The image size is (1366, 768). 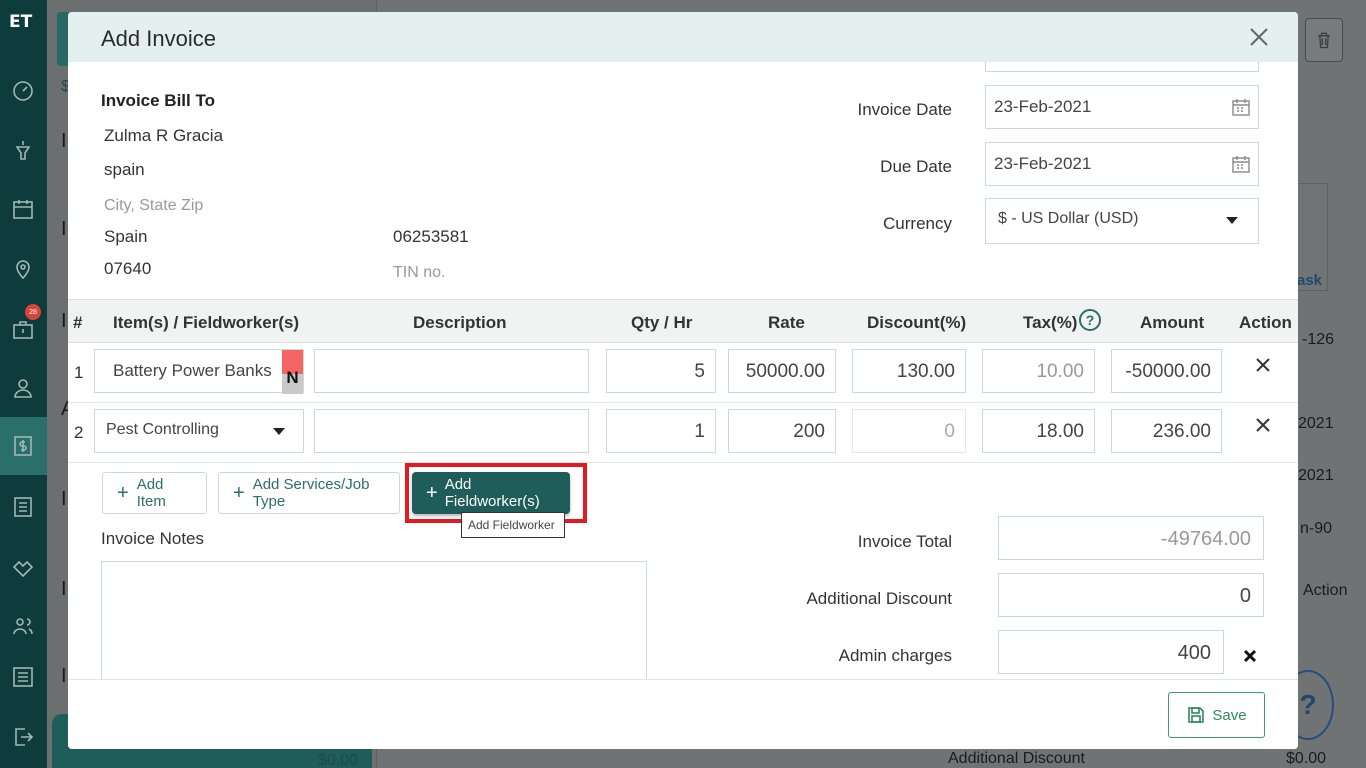 What do you see at coordinates (1312, 237) in the screenshot?
I see `bg-brand-logo: ask` at bounding box center [1312, 237].